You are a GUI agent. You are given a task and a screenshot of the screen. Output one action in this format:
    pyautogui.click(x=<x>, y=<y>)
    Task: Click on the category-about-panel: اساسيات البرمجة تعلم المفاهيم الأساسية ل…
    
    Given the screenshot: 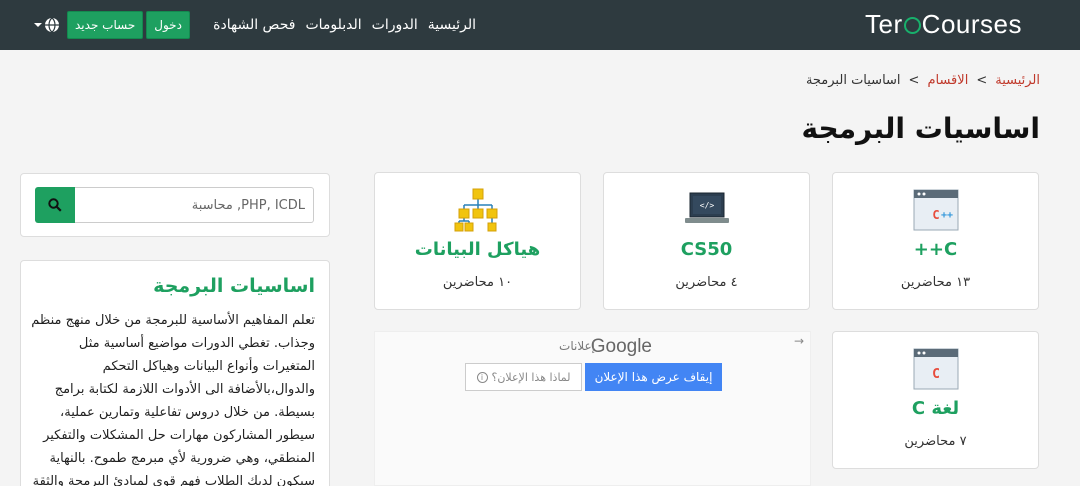 What is the action you would take?
    pyautogui.click(x=175, y=373)
    